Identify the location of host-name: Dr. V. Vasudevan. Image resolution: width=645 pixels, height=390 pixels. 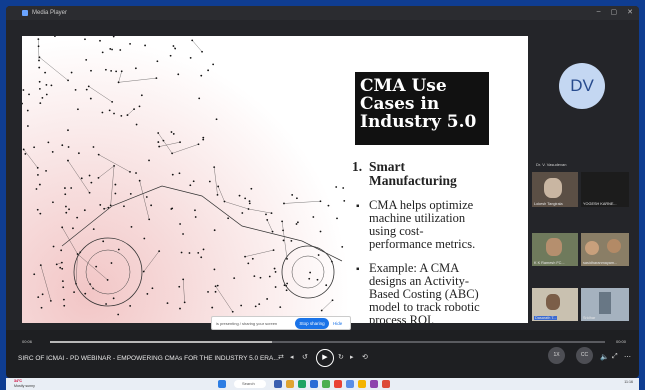
(551, 164).